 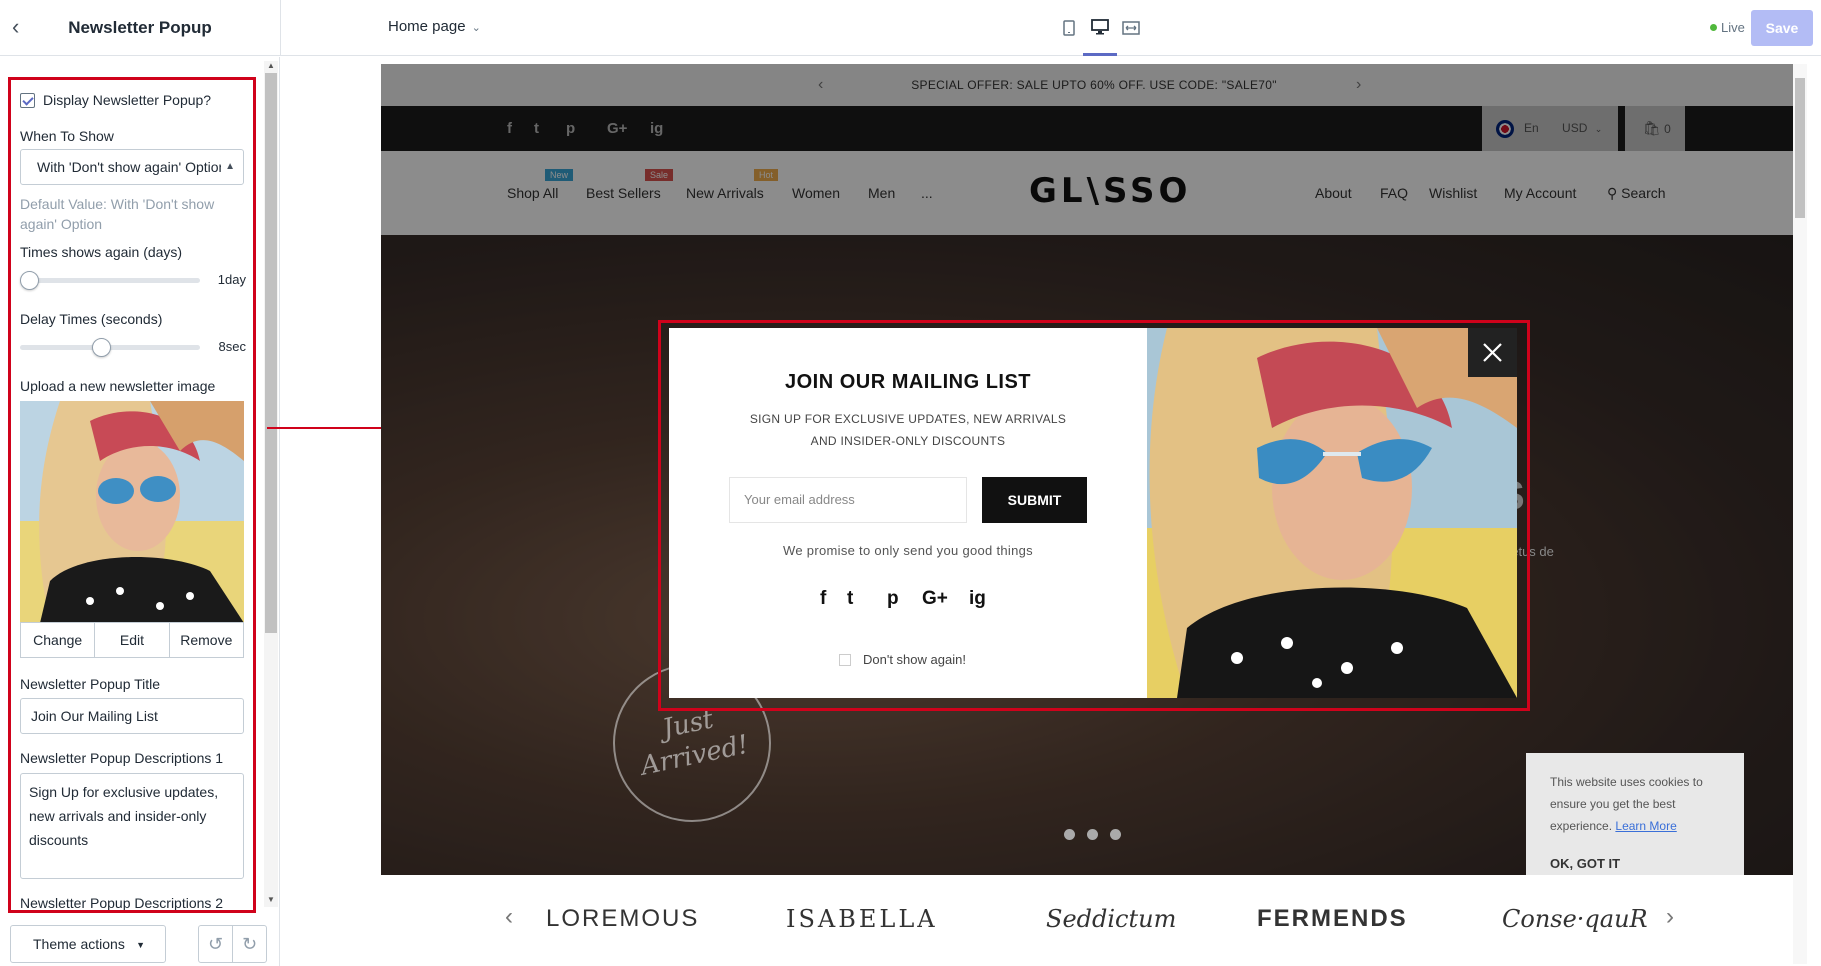 I want to click on chevron-down-icon: ⌄, so click(x=476, y=28).